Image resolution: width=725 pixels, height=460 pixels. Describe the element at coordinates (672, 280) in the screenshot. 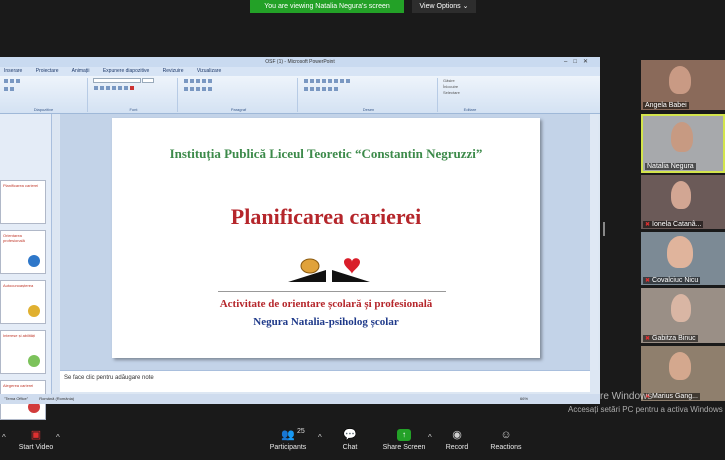

I see `participant-name: ✖ Covalciuc Nicu` at that location.